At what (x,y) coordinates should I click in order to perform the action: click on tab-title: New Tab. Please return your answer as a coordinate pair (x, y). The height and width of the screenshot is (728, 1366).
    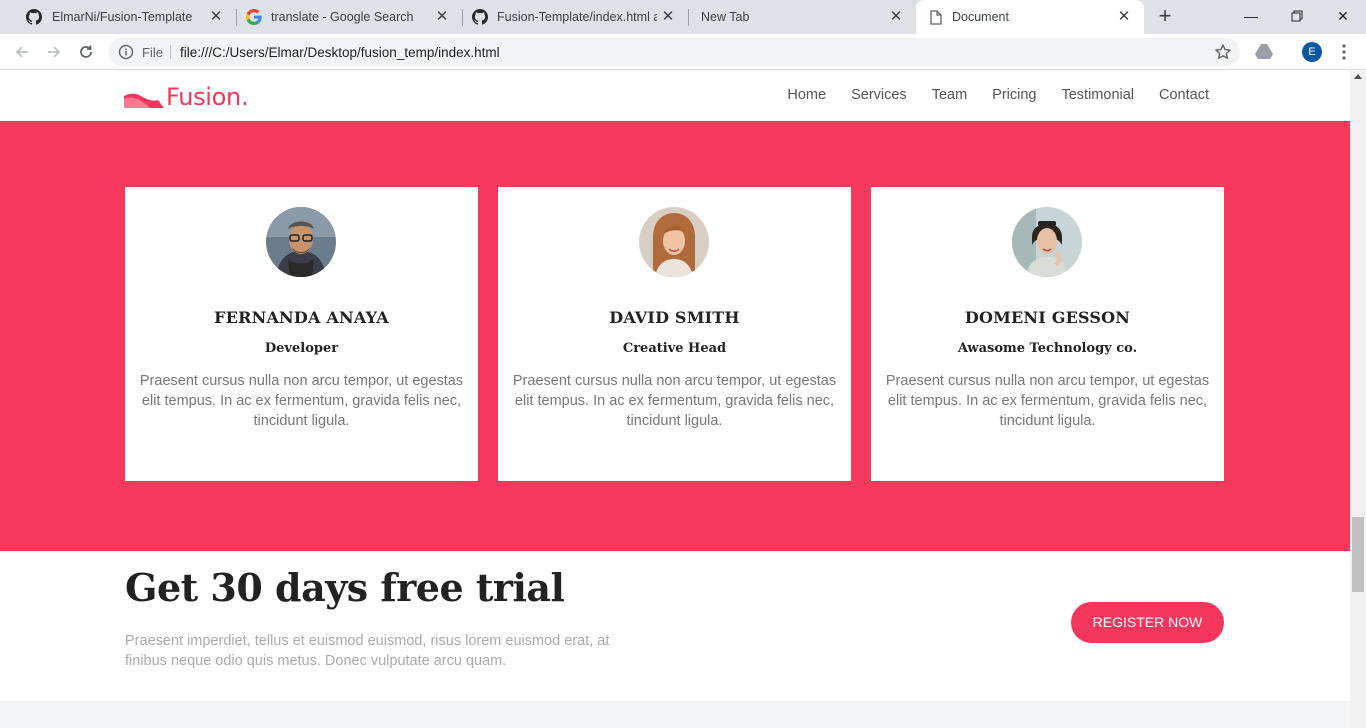
    Looking at the image, I should click on (725, 17).